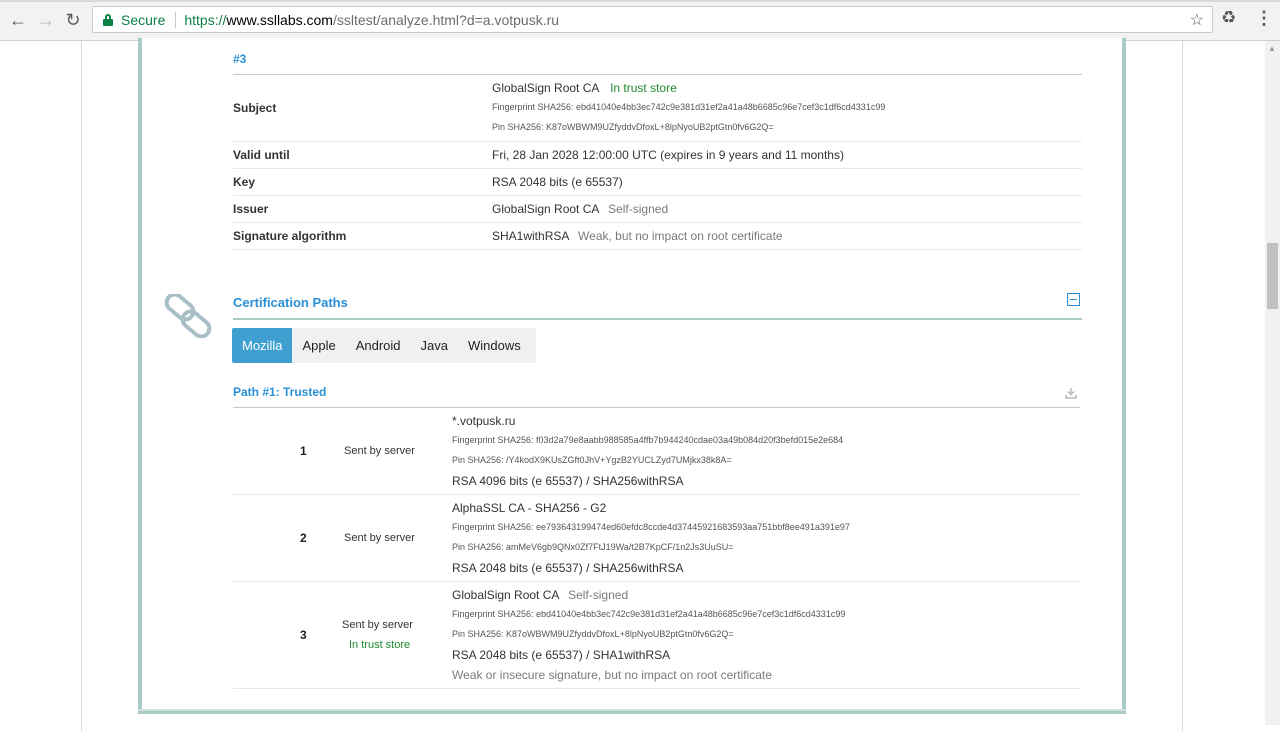  What do you see at coordinates (255, 108) in the screenshot?
I see `subject-label: Subject` at bounding box center [255, 108].